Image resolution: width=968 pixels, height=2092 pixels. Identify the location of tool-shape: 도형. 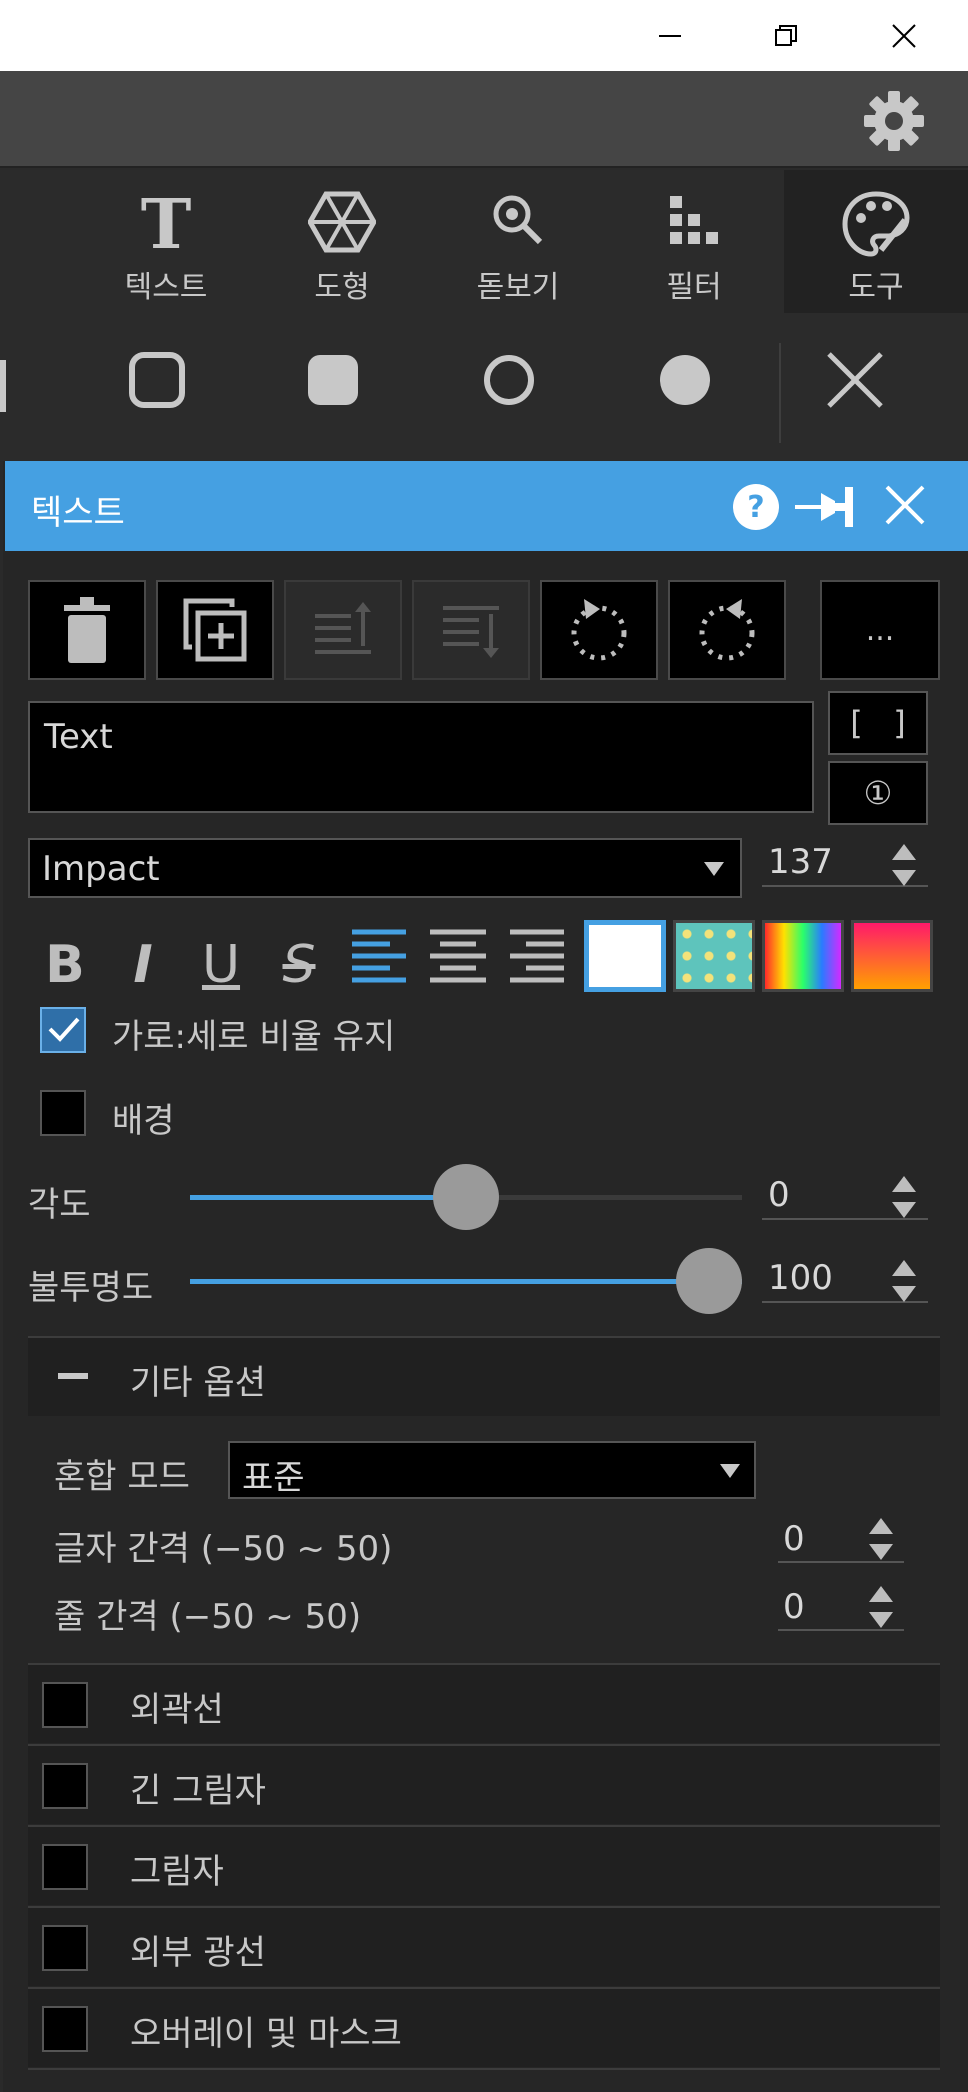
(342, 241).